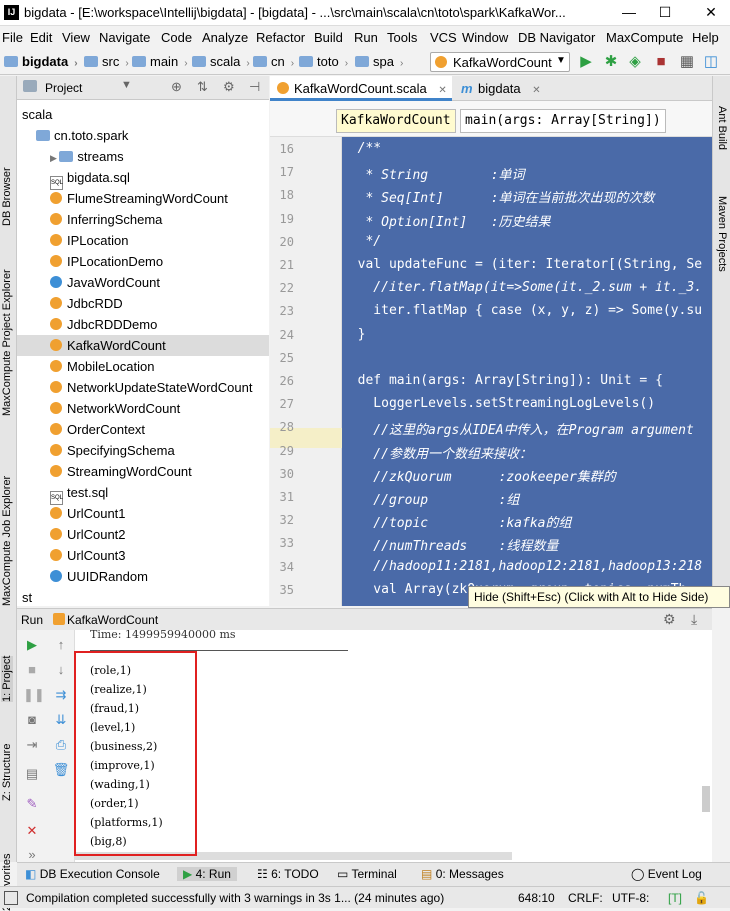  What do you see at coordinates (273, 61) in the screenshot?
I see `breadcrumb-cn: cn ›` at bounding box center [273, 61].